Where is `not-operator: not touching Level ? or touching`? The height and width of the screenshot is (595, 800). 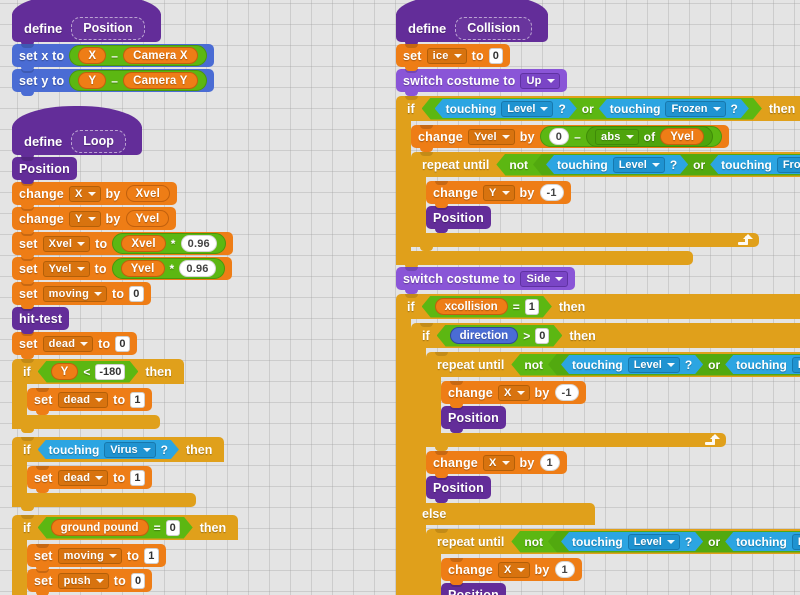 not-operator: not touching Level ? or touching is located at coordinates (655, 365).